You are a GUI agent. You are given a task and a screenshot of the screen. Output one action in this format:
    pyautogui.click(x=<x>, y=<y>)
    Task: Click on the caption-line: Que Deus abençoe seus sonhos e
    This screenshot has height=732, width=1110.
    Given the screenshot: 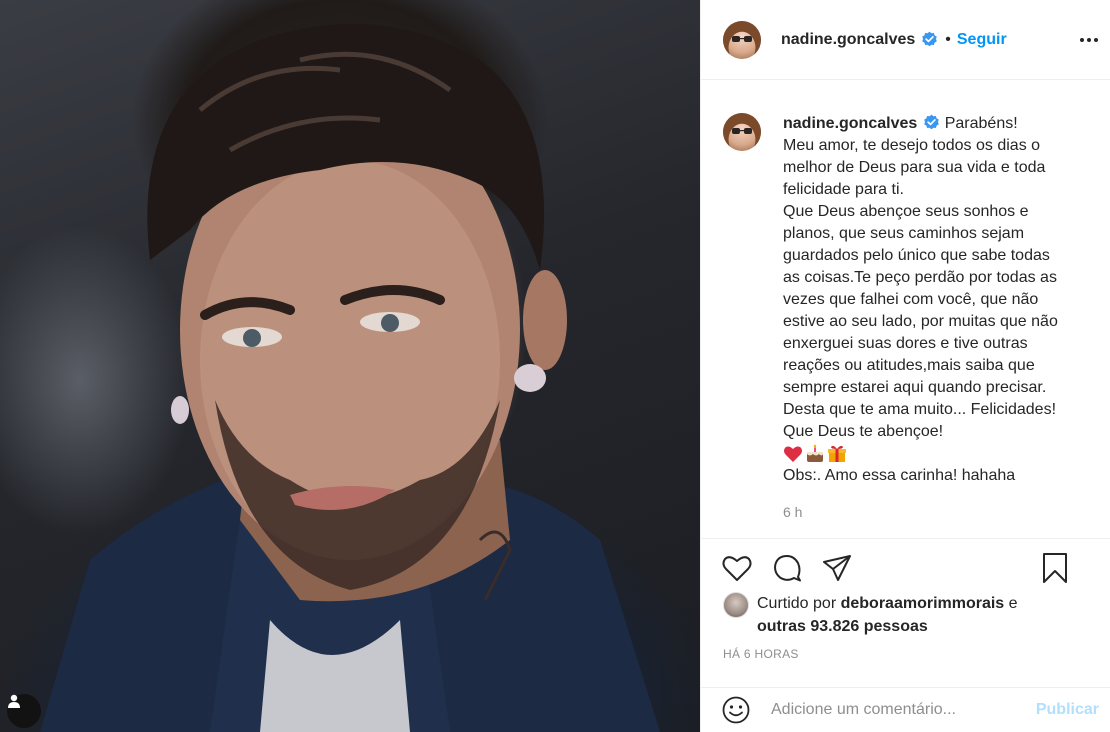 What is the action you would take?
    pyautogui.click(x=906, y=211)
    